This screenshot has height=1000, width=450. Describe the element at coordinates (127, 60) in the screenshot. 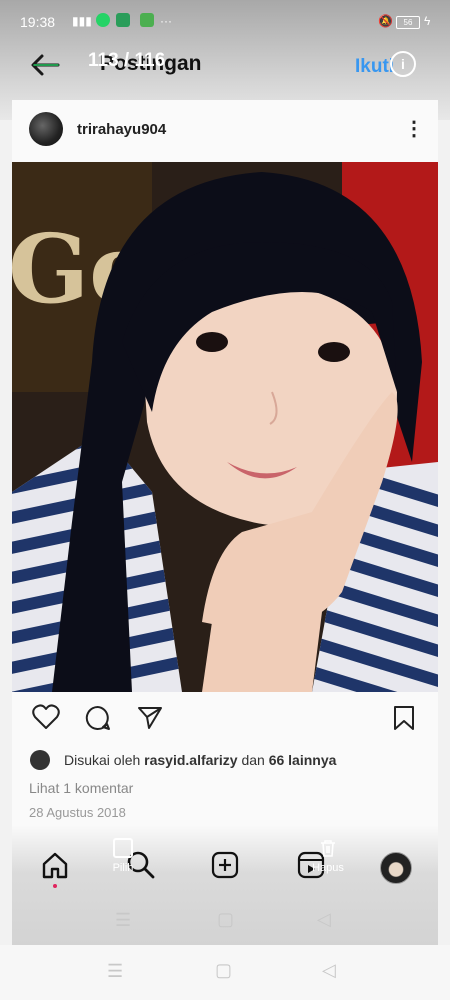

I see `image-counter: 113 / 116` at that location.